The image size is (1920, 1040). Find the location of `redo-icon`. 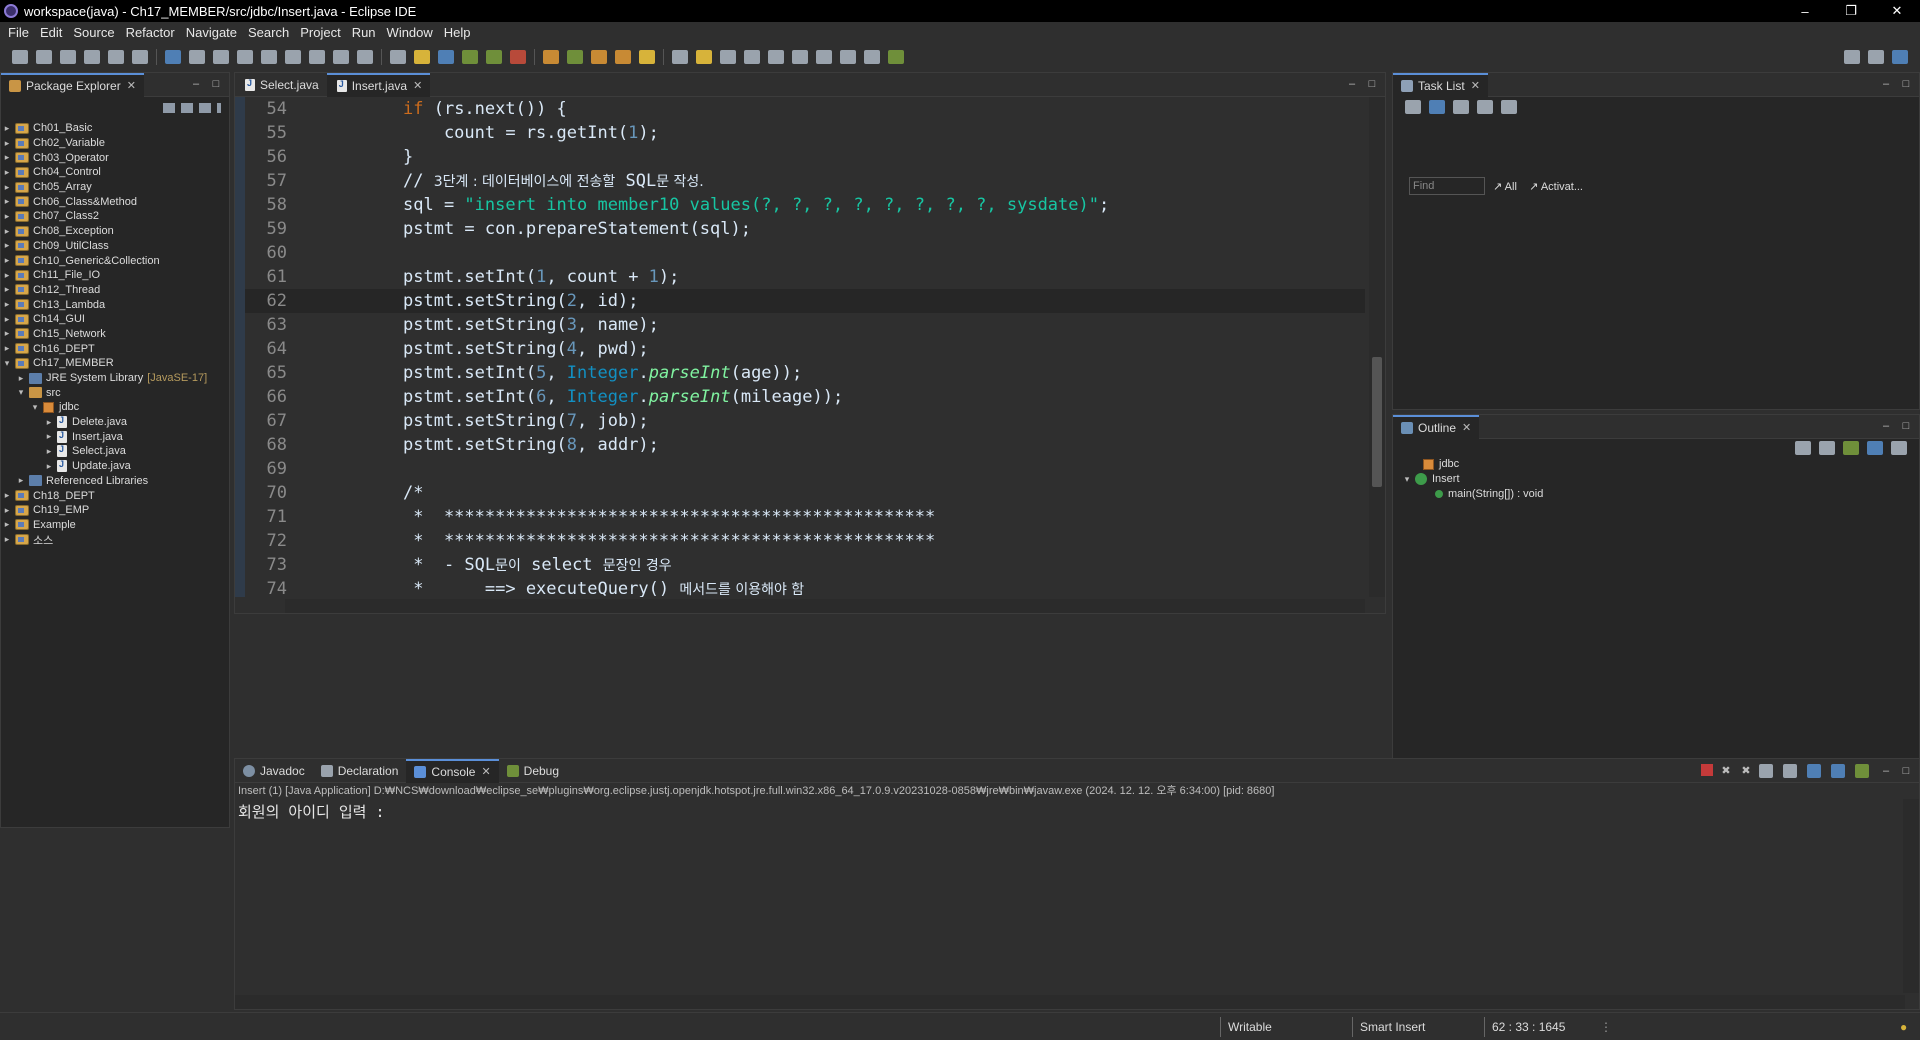

redo-icon is located at coordinates (140, 57).